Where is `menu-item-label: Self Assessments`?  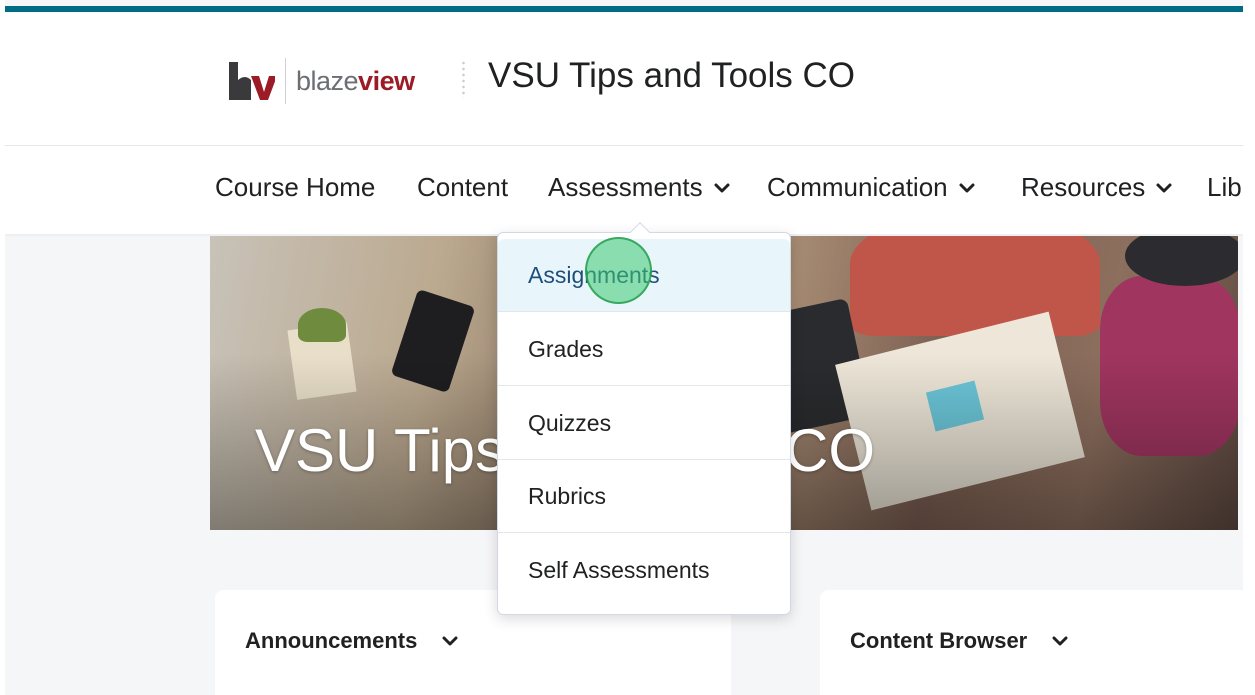 menu-item-label: Self Assessments is located at coordinates (619, 570).